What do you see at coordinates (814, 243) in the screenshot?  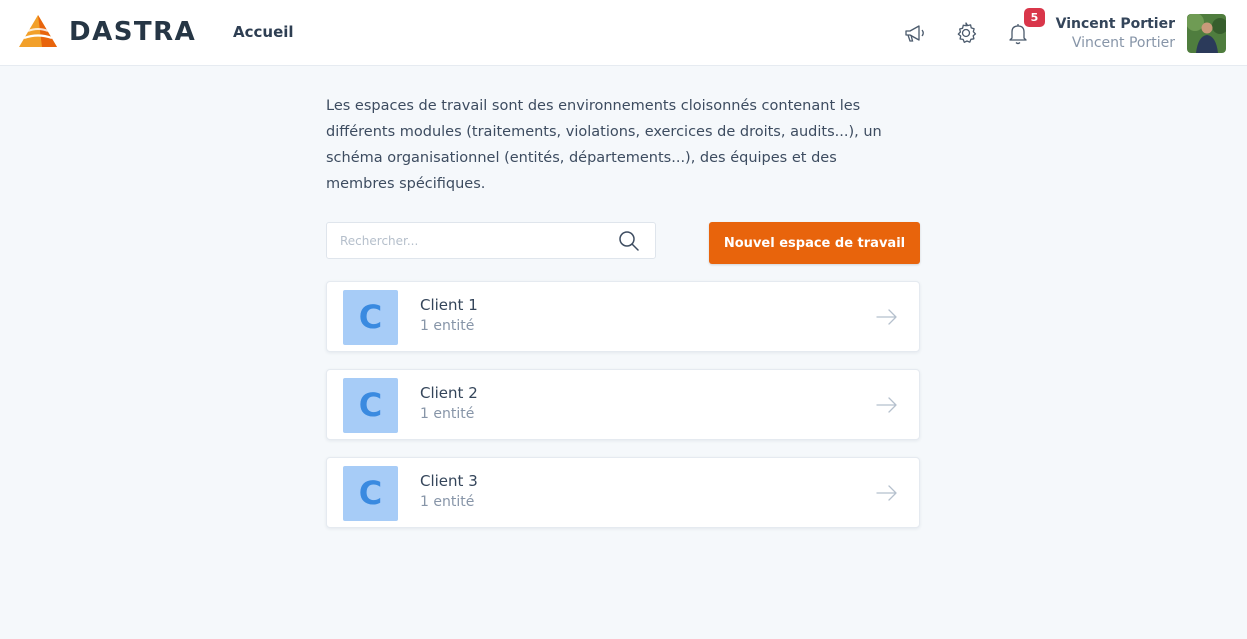 I see `new-workspace-button: Nouvel espace de travail` at bounding box center [814, 243].